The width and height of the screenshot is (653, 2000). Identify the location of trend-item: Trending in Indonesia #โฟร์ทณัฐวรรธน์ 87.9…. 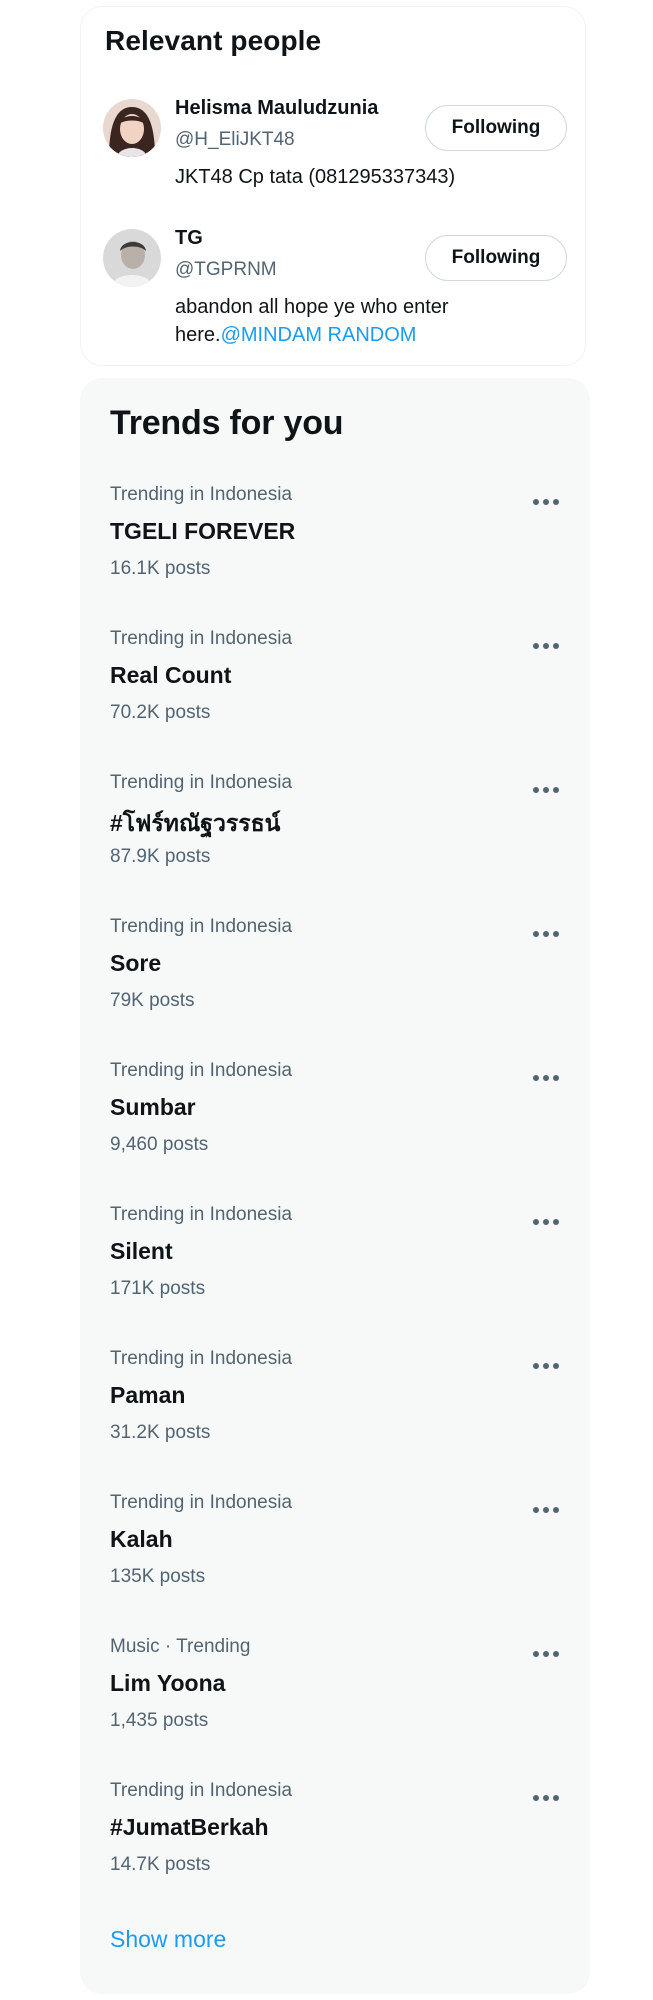
(340, 842).